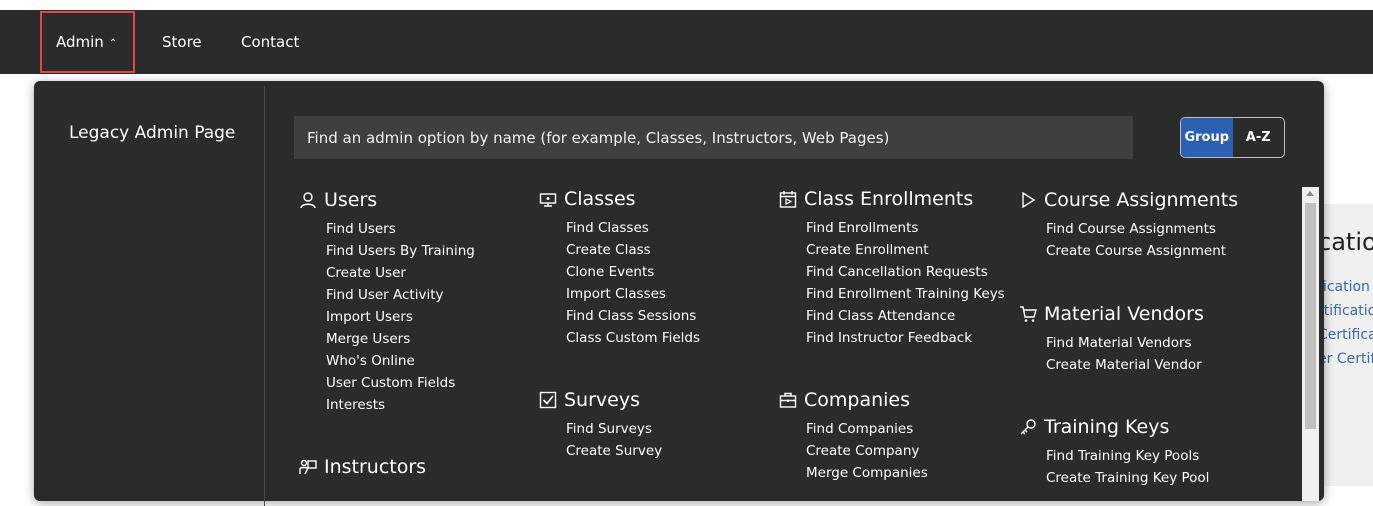 This screenshot has width=1373, height=506. What do you see at coordinates (1111, 314) in the screenshot?
I see `group-title: Material Vendors` at bounding box center [1111, 314].